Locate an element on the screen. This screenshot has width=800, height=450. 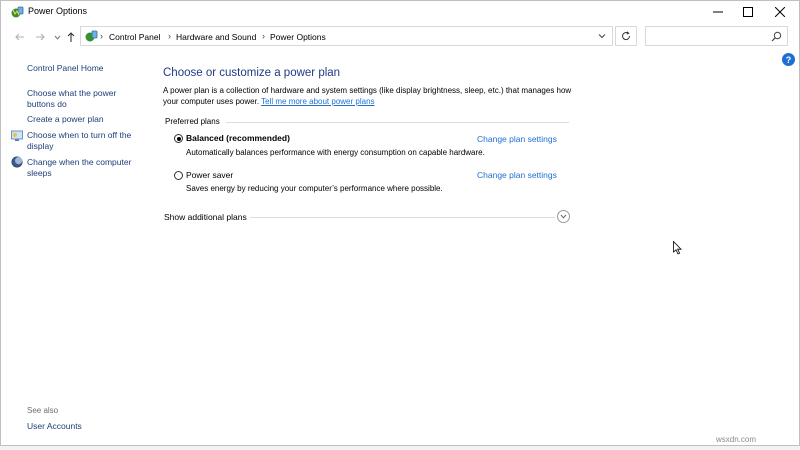
expand-plans-button is located at coordinates (563, 216).